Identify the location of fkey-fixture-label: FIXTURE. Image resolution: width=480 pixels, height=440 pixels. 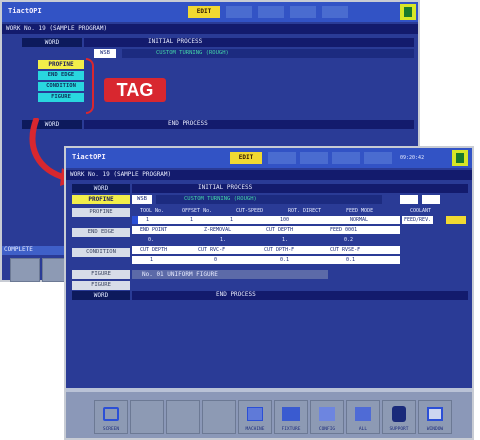
(291, 429).